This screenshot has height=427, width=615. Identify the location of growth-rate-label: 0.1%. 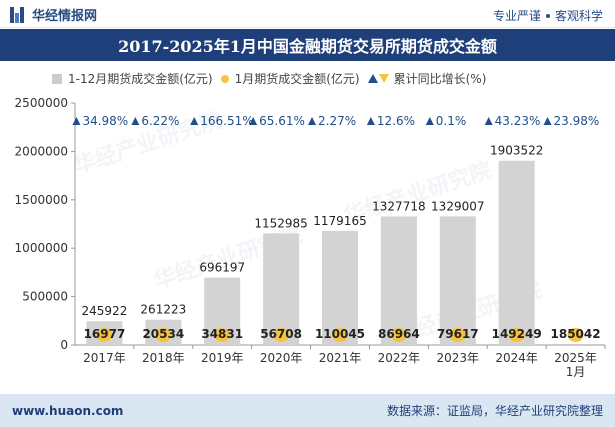
(451, 121).